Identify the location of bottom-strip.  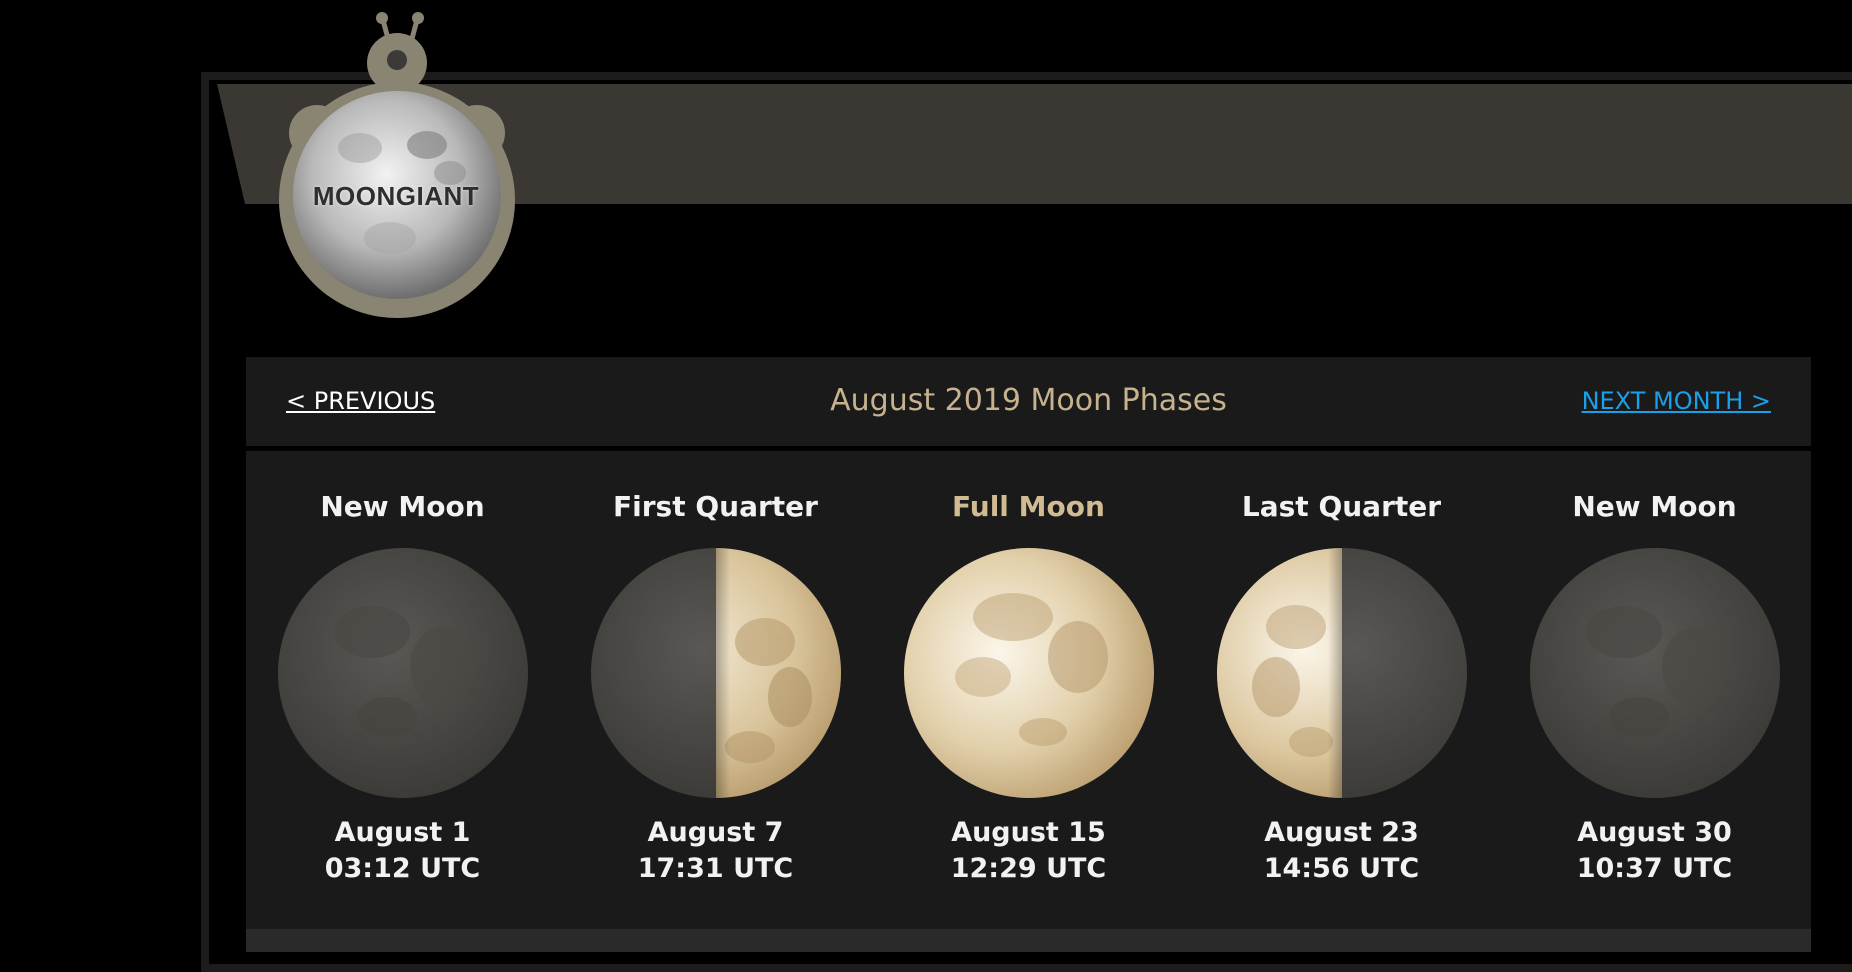
(1028, 940).